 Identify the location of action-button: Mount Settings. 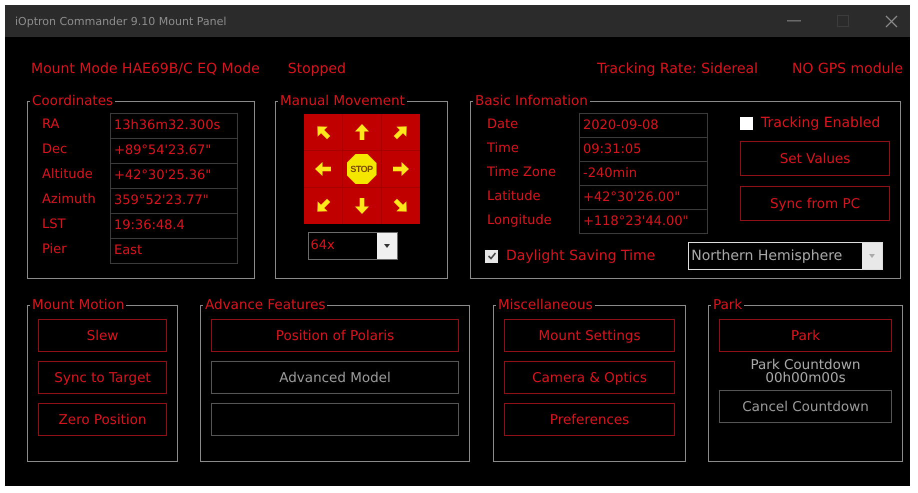
(589, 335).